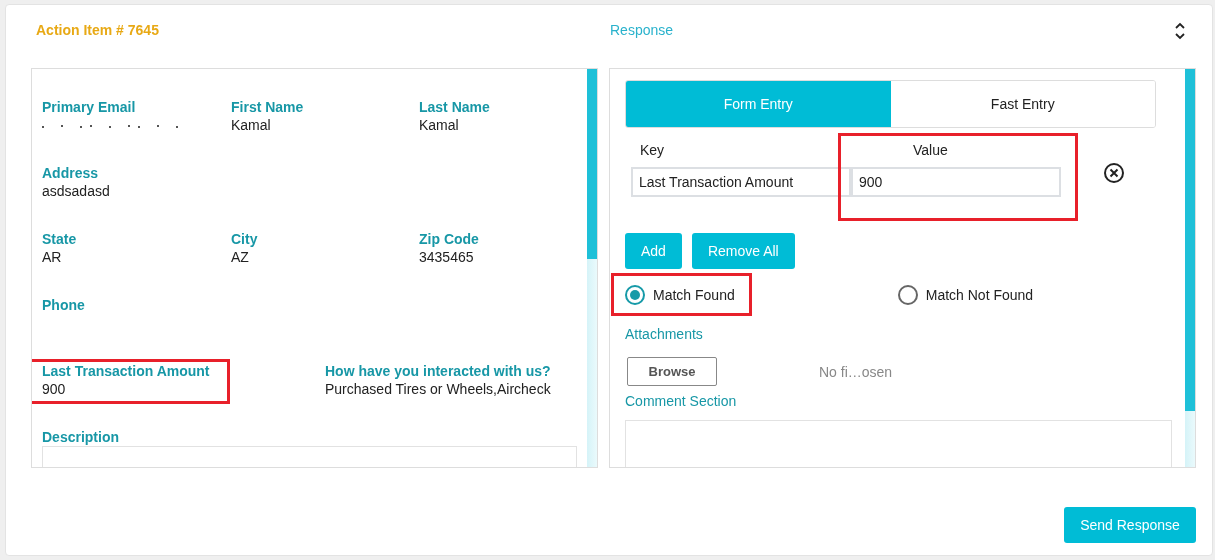 This screenshot has width=1215, height=560. I want to click on field-label: Address, so click(71, 173).